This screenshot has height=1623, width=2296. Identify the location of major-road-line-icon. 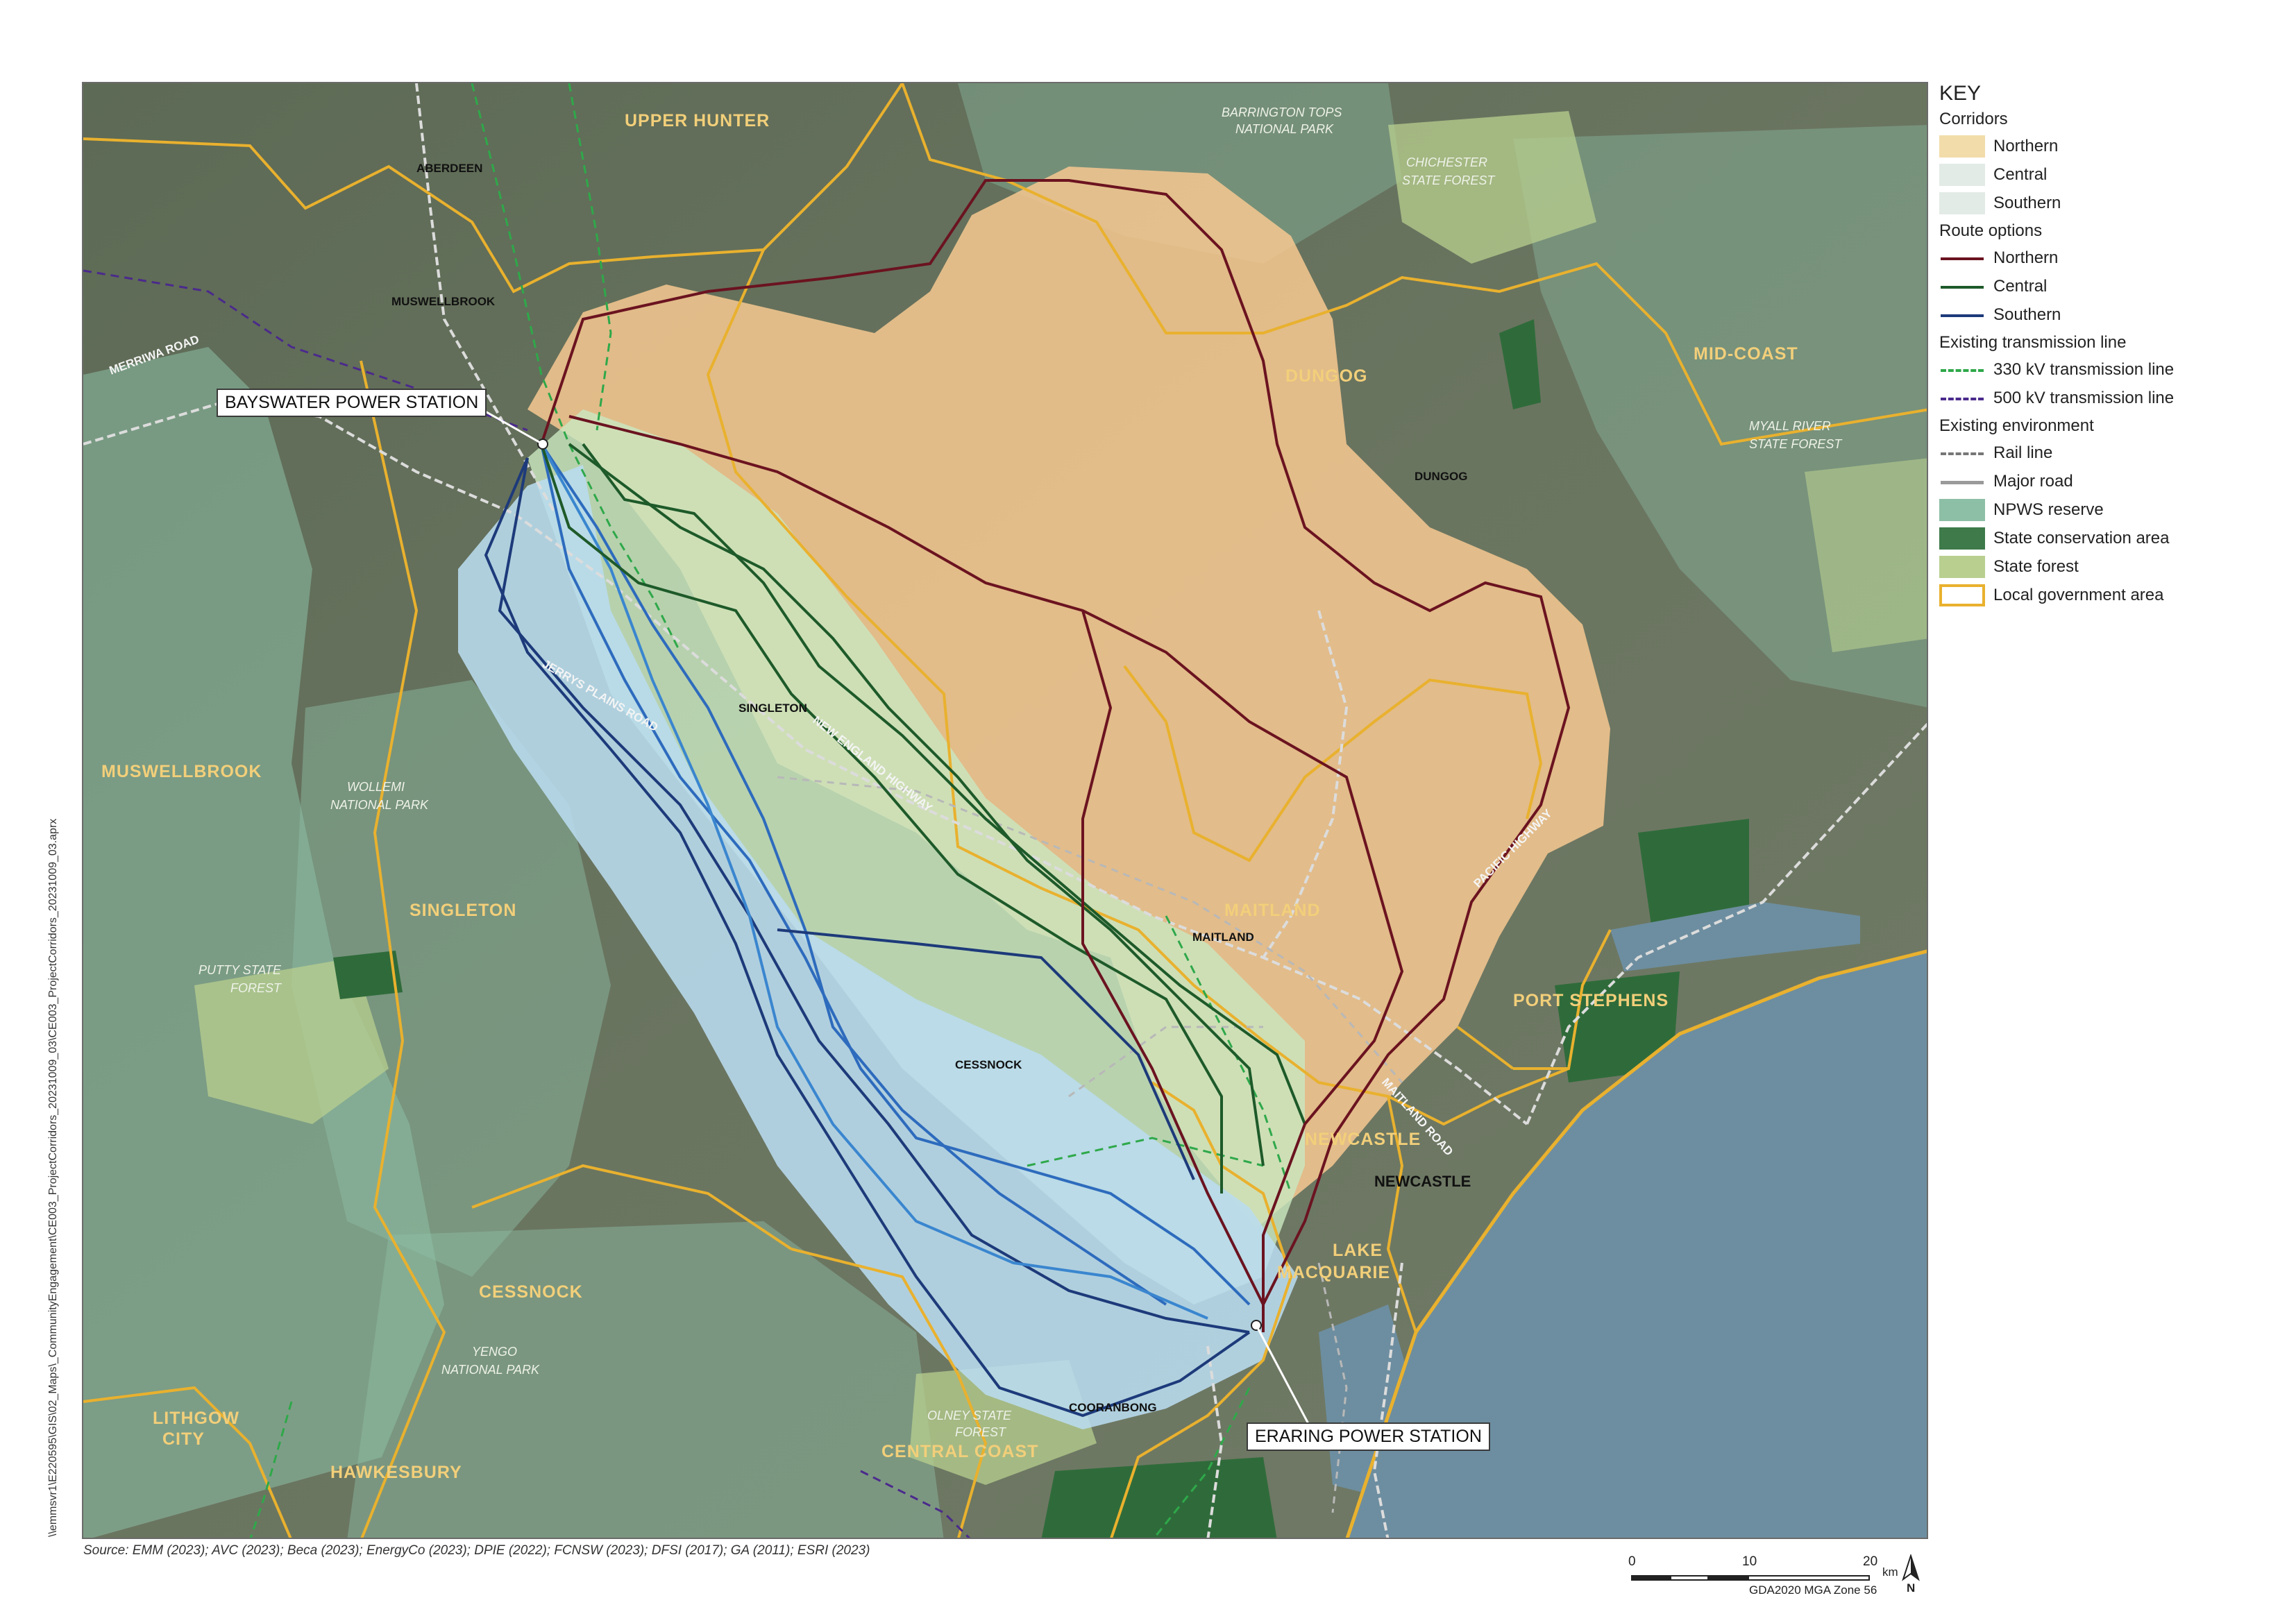
(1962, 481).